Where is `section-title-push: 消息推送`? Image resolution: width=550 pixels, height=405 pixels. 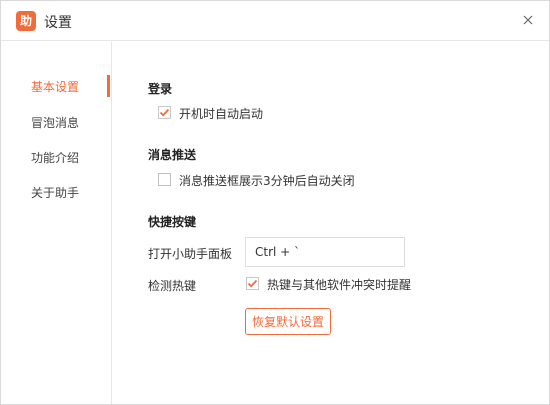
section-title-push: 消息推送 is located at coordinates (172, 155).